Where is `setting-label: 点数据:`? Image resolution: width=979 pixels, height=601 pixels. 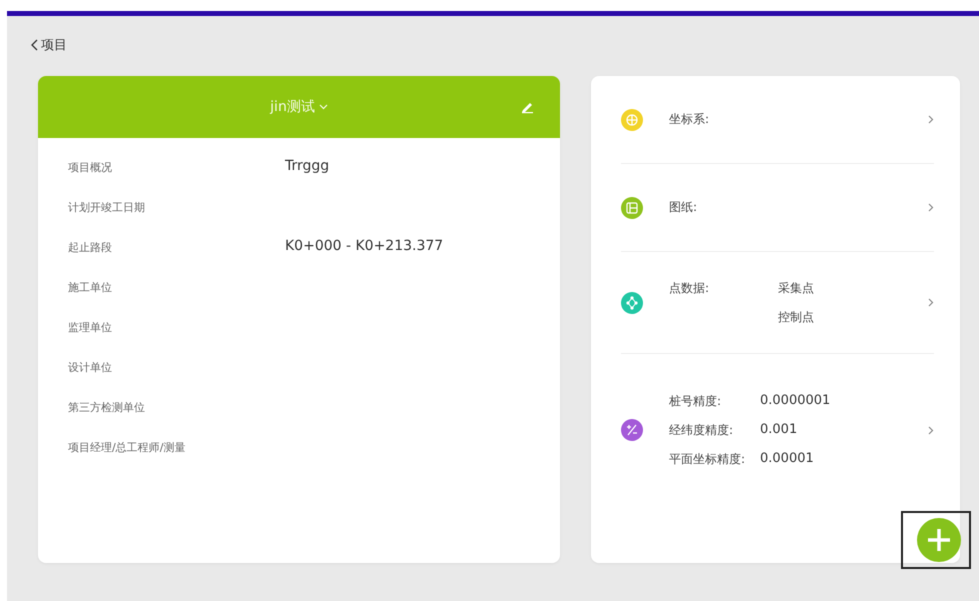
setting-label: 点数据: is located at coordinates (689, 288).